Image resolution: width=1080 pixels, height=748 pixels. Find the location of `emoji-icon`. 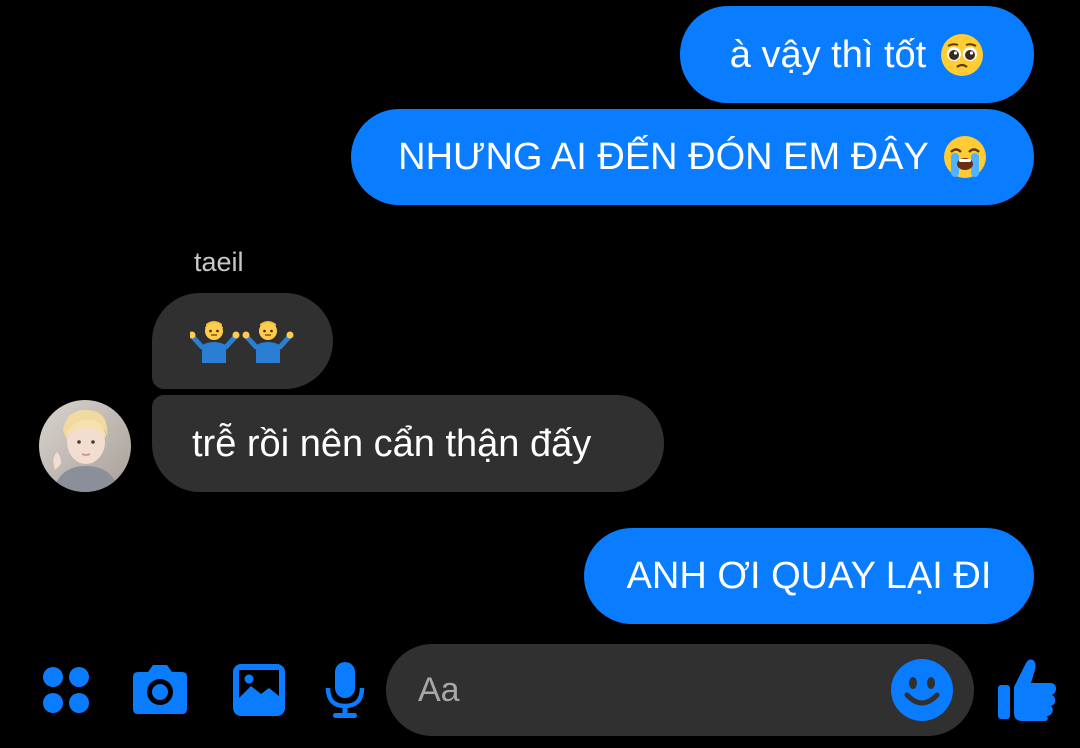

emoji-icon is located at coordinates (922, 690).